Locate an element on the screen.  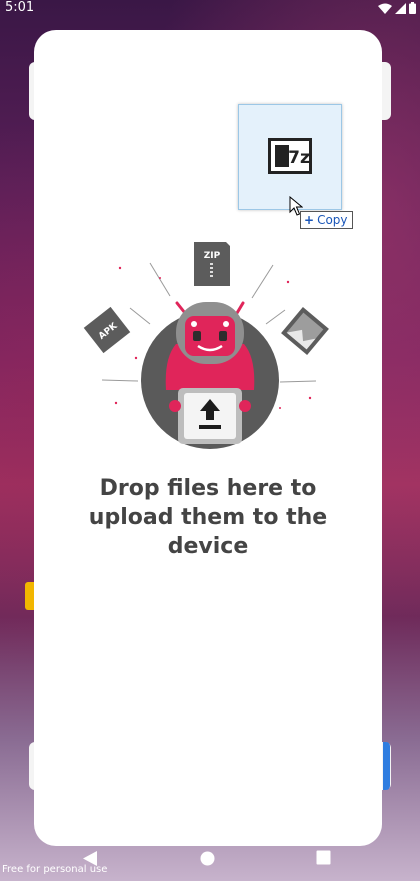
plus-icon: + is located at coordinates (309, 220).